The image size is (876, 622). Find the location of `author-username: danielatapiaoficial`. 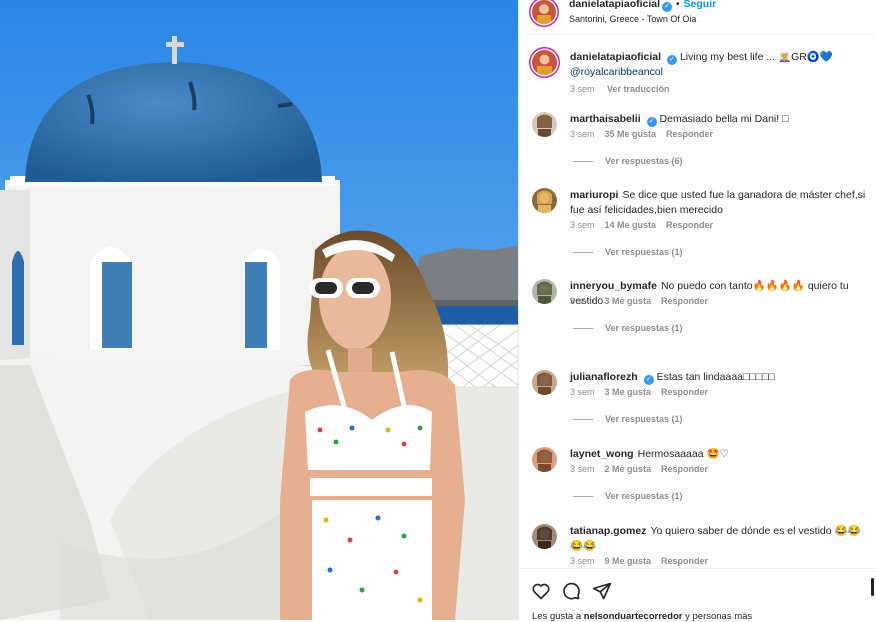

author-username: danielatapiaoficial is located at coordinates (614, 5).